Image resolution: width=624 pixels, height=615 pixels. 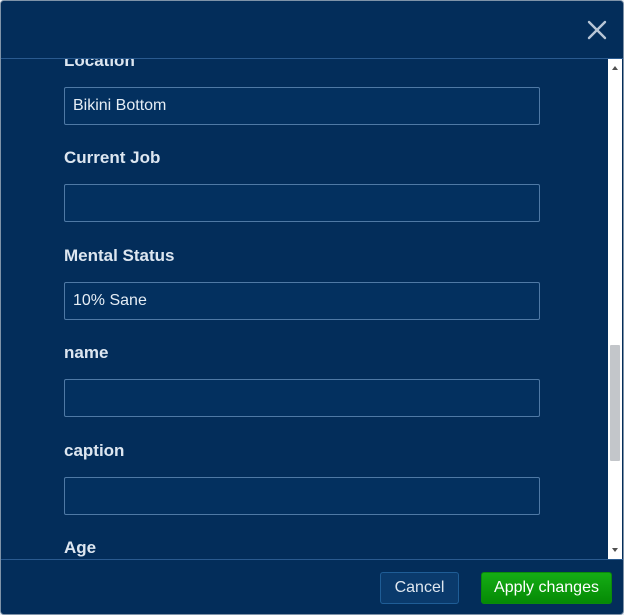 What do you see at coordinates (94, 450) in the screenshot?
I see `caption-label: caption` at bounding box center [94, 450].